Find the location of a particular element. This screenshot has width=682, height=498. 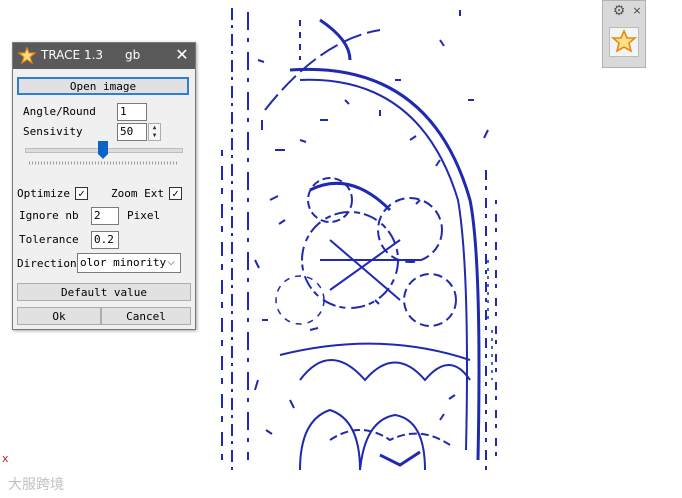

default-value-button: Default value is located at coordinates (104, 292).